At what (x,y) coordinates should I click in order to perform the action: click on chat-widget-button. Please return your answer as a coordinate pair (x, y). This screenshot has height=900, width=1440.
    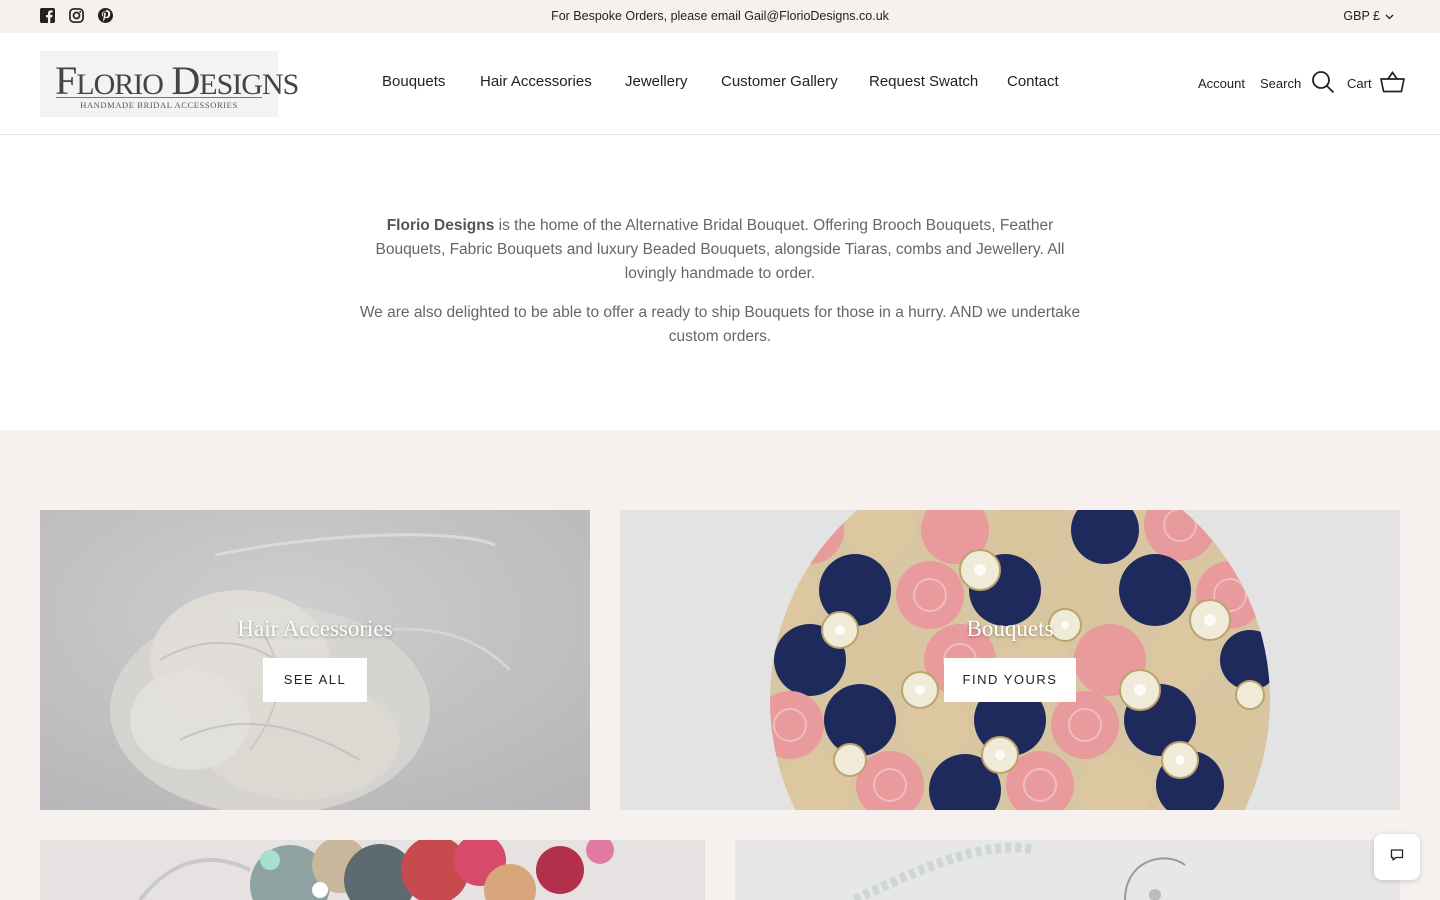
    Looking at the image, I should click on (1397, 857).